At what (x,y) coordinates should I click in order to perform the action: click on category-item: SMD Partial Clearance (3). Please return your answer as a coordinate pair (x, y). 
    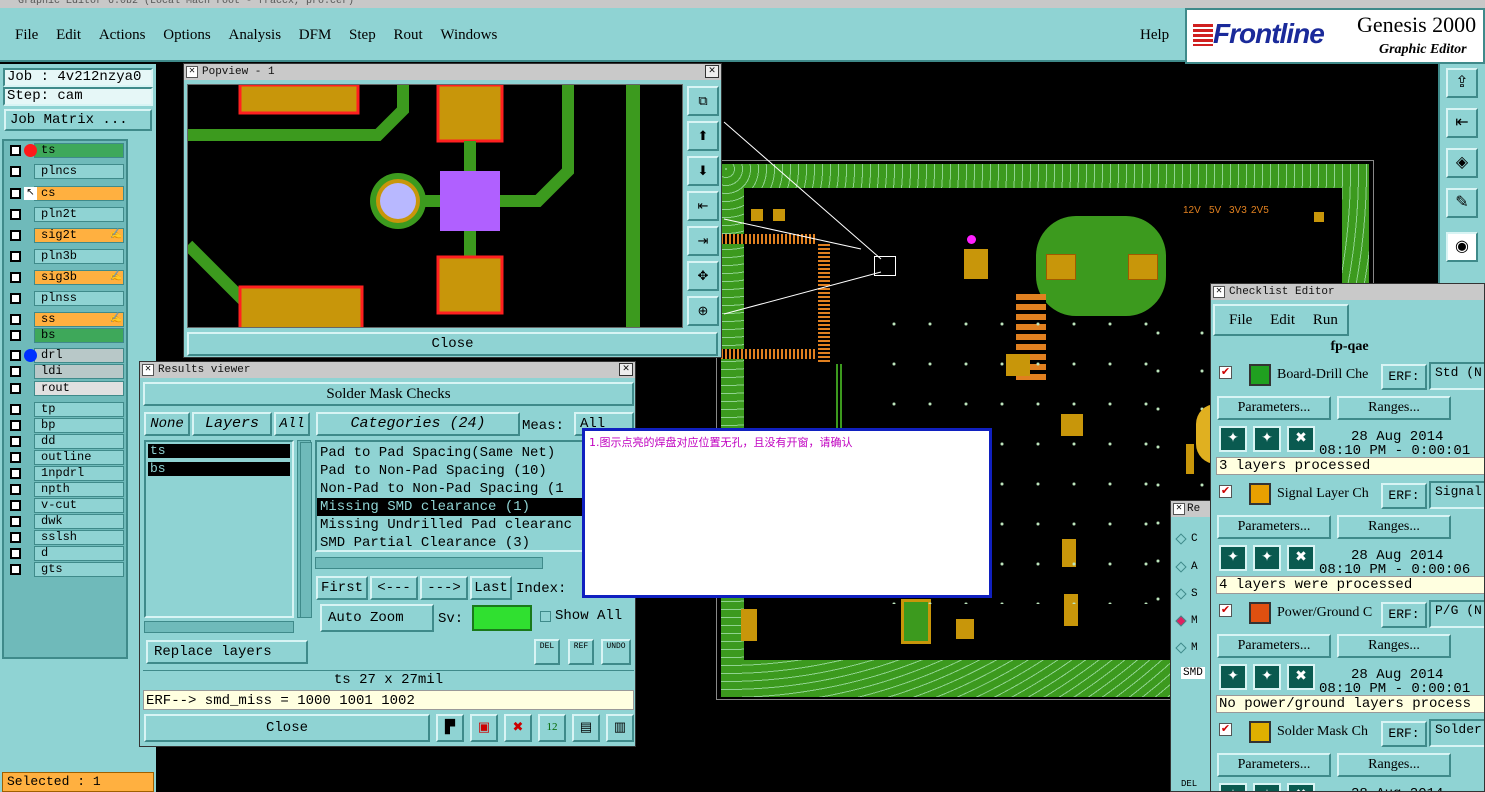
    Looking at the image, I should click on (455, 542).